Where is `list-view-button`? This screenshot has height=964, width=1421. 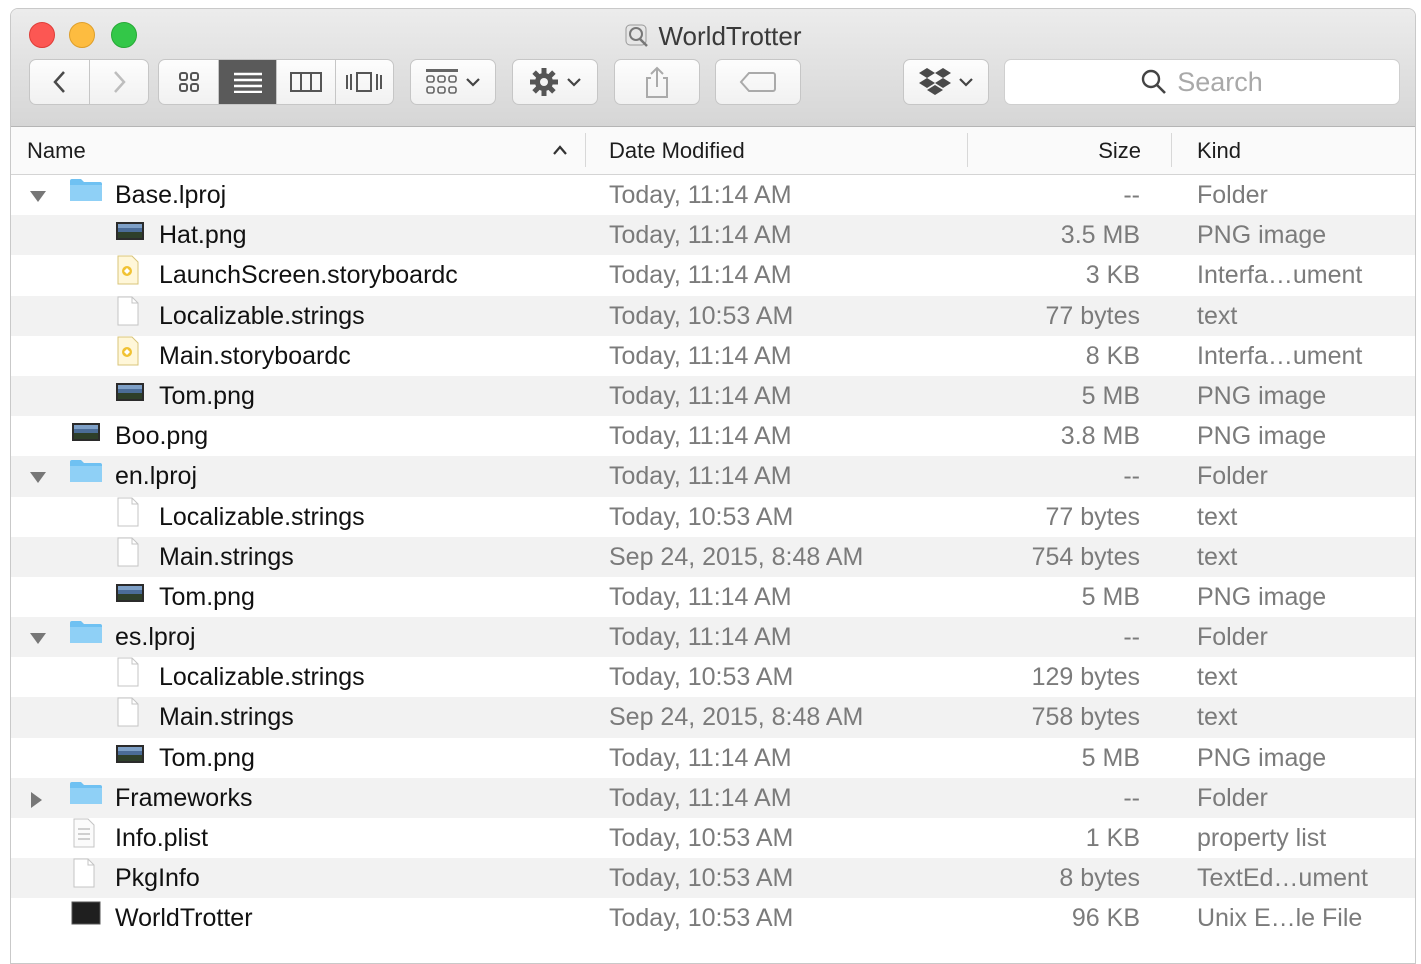
list-view-button is located at coordinates (248, 82).